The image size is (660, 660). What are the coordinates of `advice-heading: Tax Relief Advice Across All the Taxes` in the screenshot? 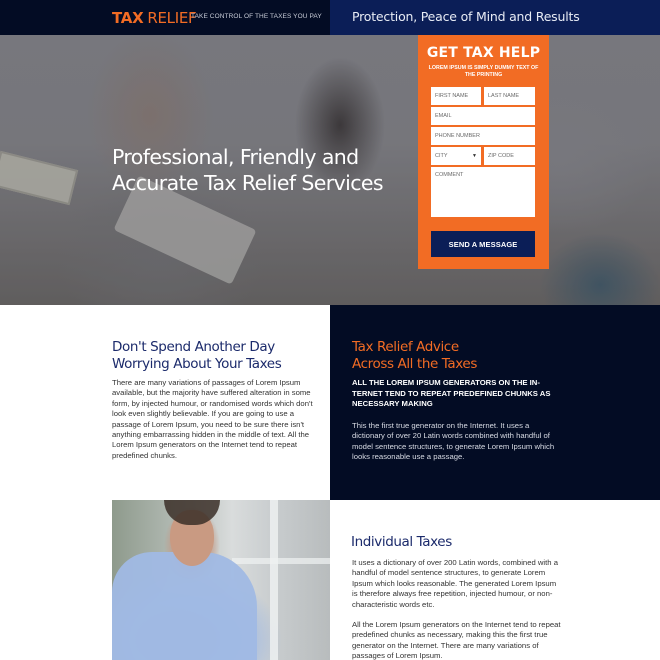 It's located at (414, 355).